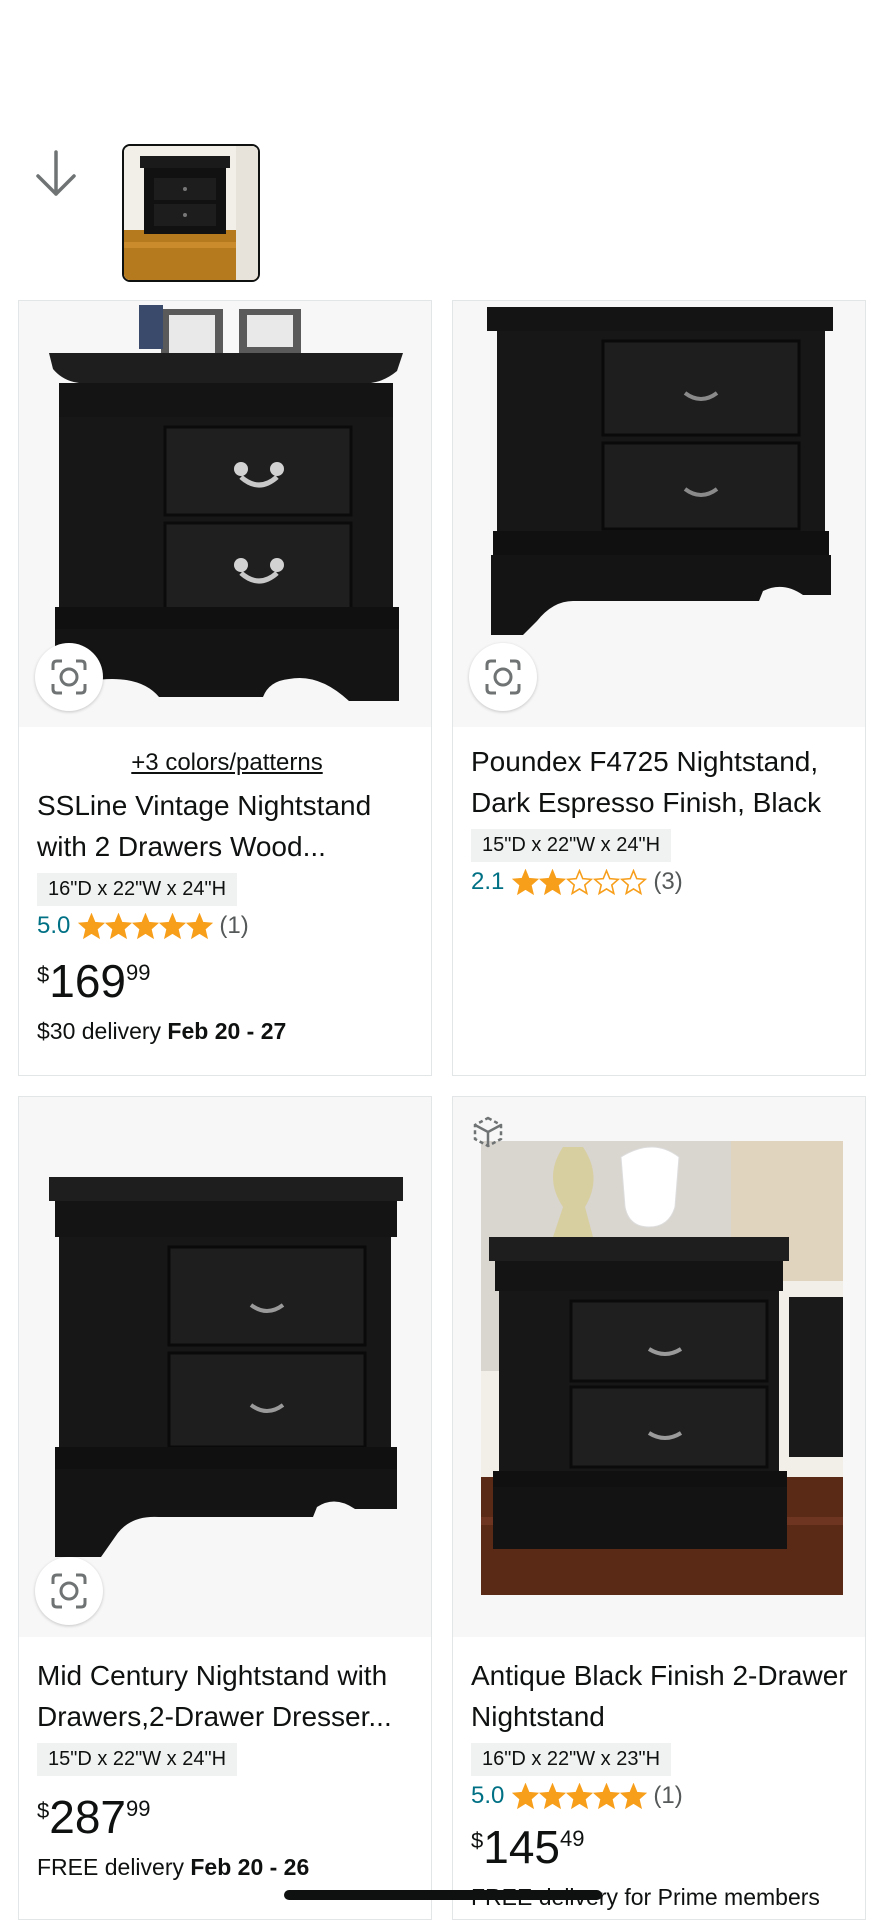 The width and height of the screenshot is (886, 1920). I want to click on delivery-date: Feb 20 - 26, so click(250, 1867).